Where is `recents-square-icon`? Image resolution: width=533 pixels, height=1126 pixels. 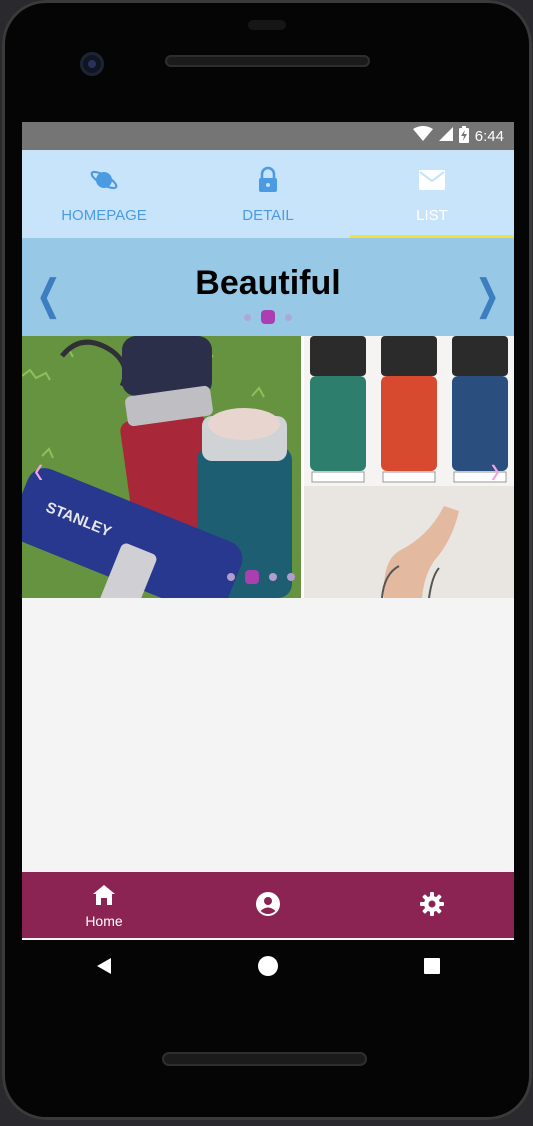 recents-square-icon is located at coordinates (432, 968).